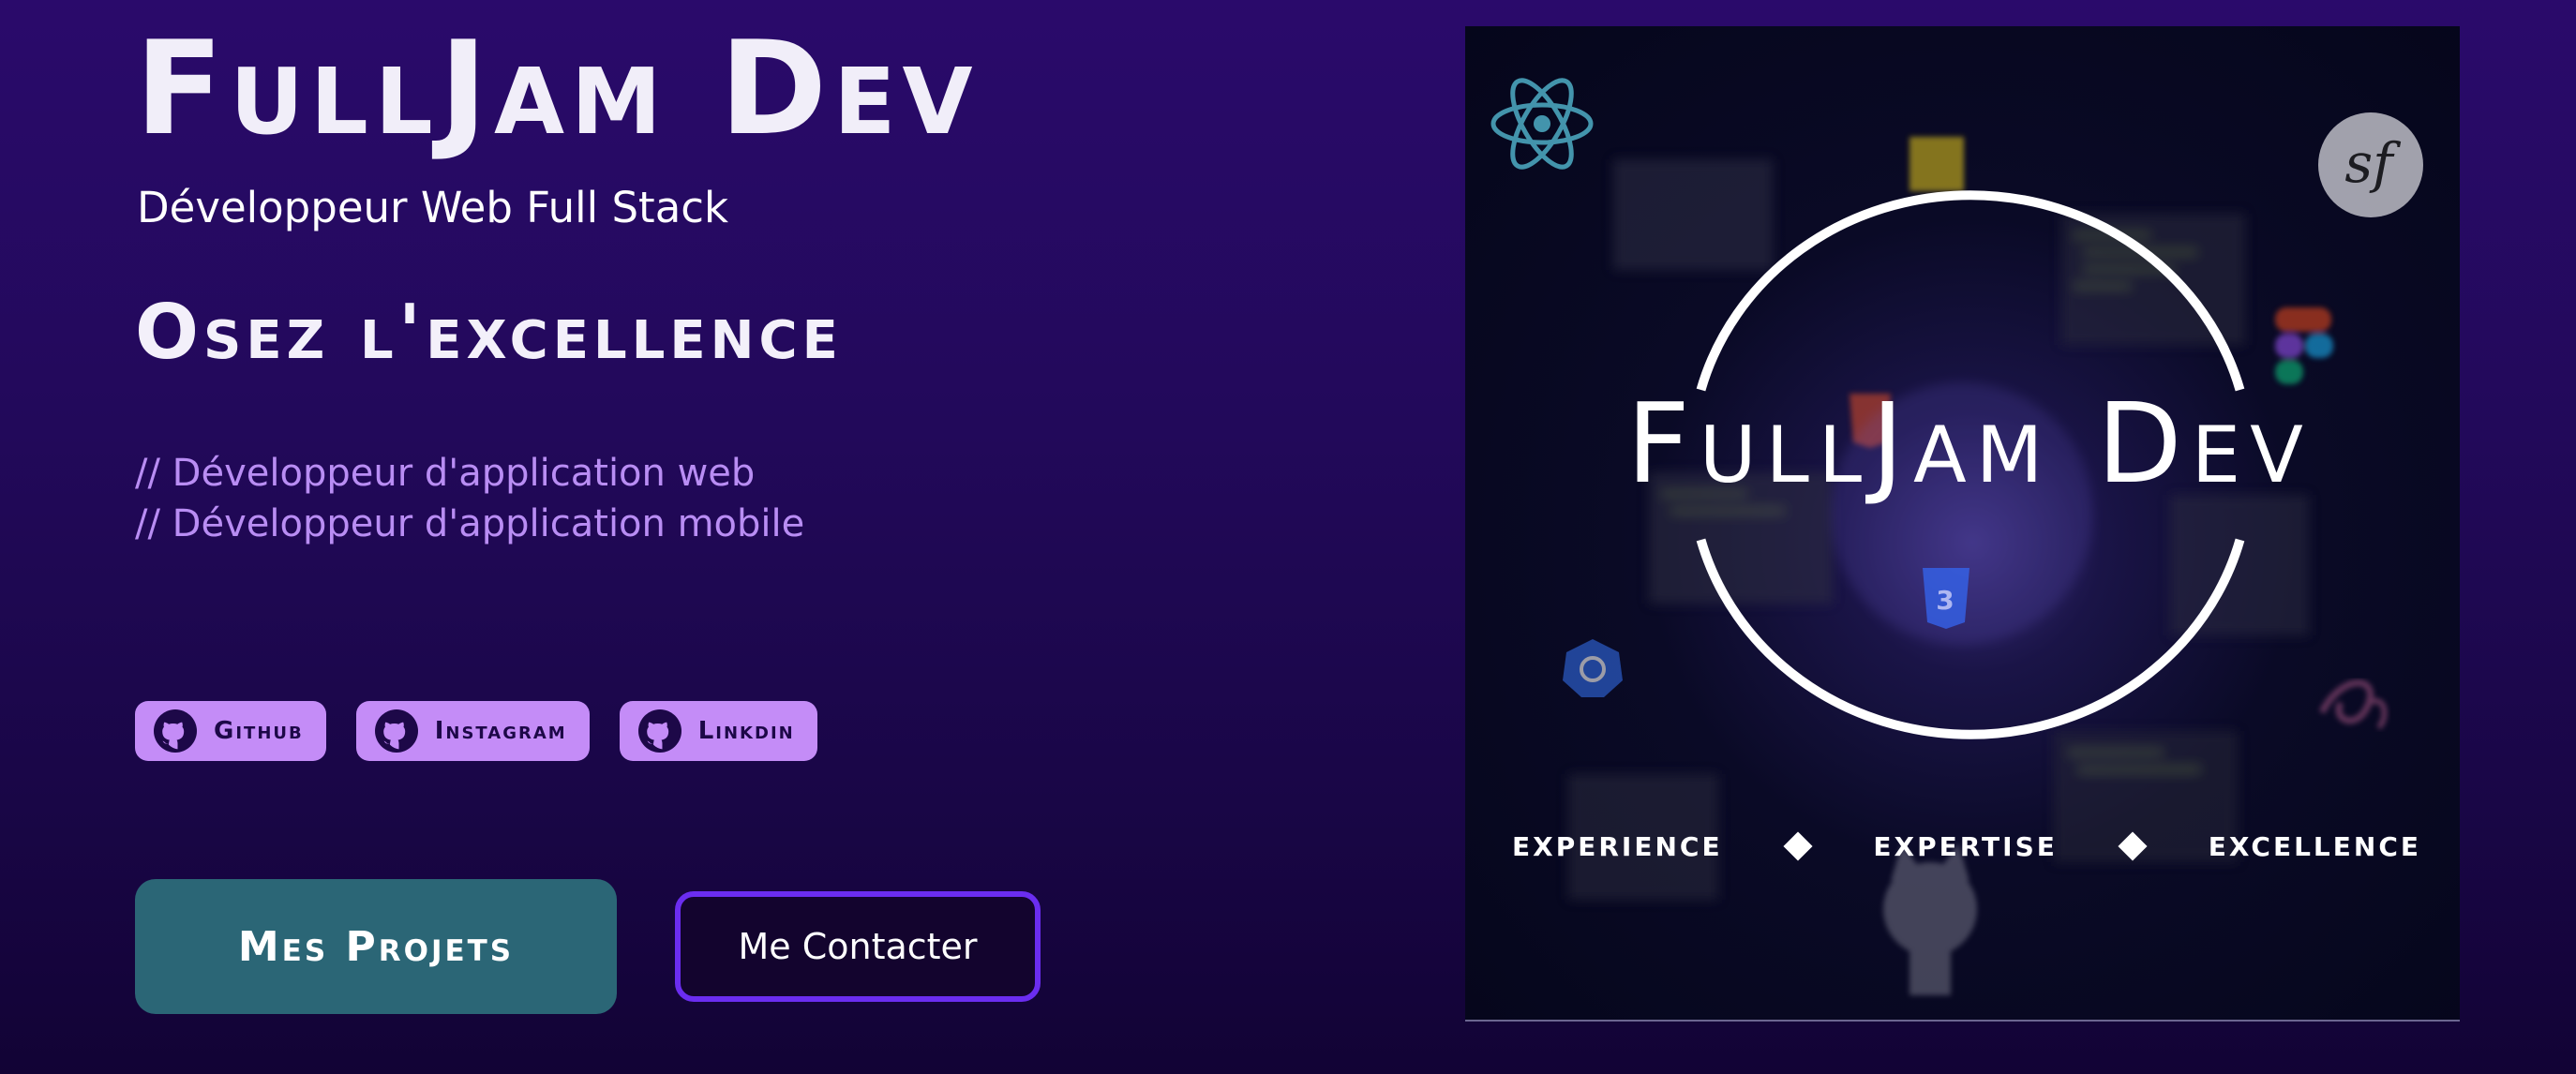  I want to click on brand-title: FullJam Dev, so click(557, 88).